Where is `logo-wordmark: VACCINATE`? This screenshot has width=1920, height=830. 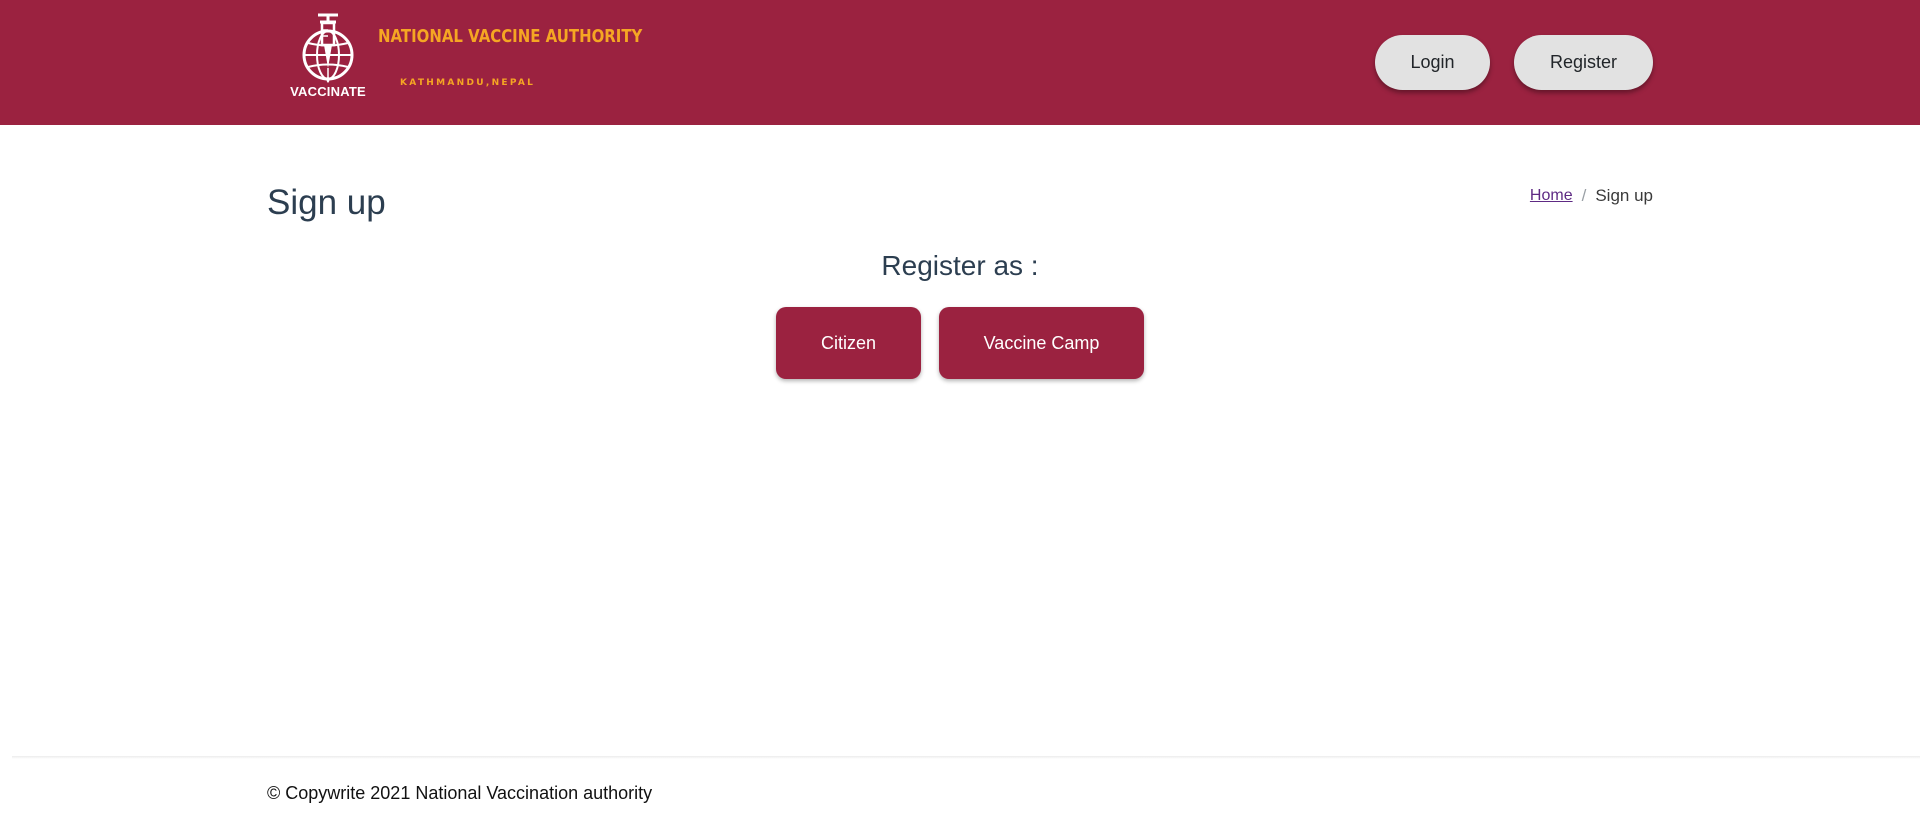 logo-wordmark: VACCINATE is located at coordinates (328, 91).